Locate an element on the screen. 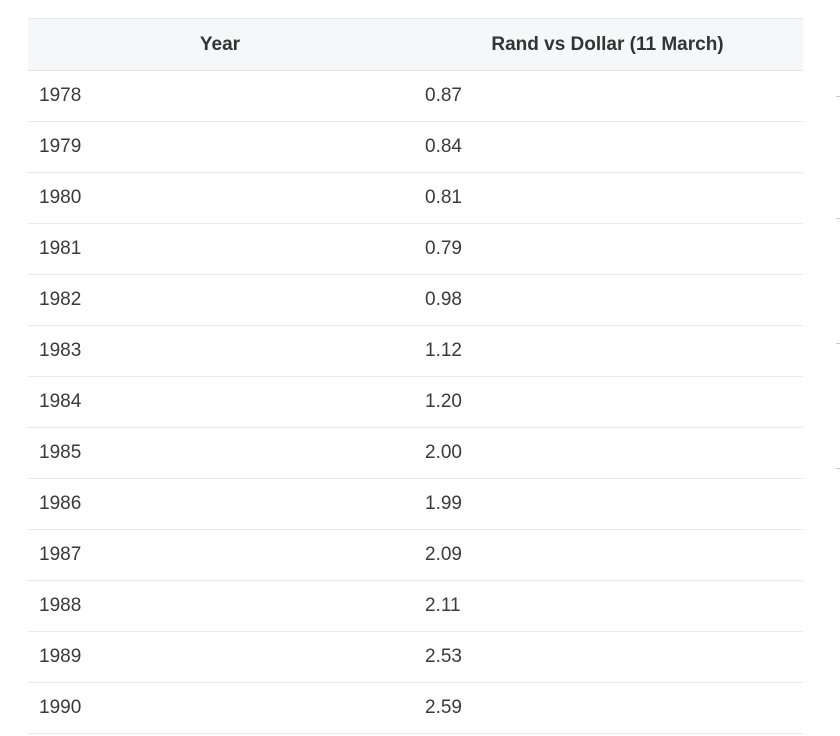 This screenshot has height=736, width=840. year-cell: 1989 is located at coordinates (220, 657).